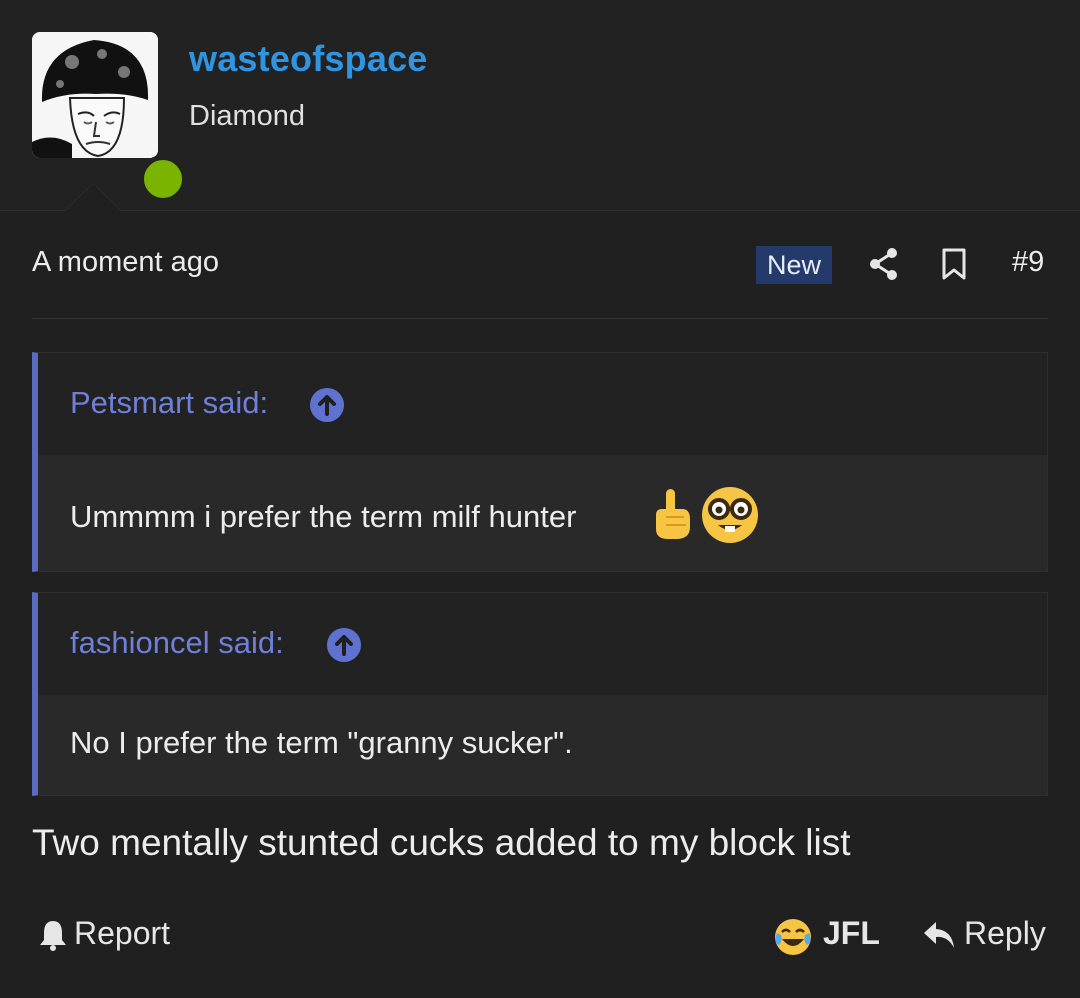 The width and height of the screenshot is (1080, 998). What do you see at coordinates (673, 514) in the screenshot?
I see `point-up-emoji-icon` at bounding box center [673, 514].